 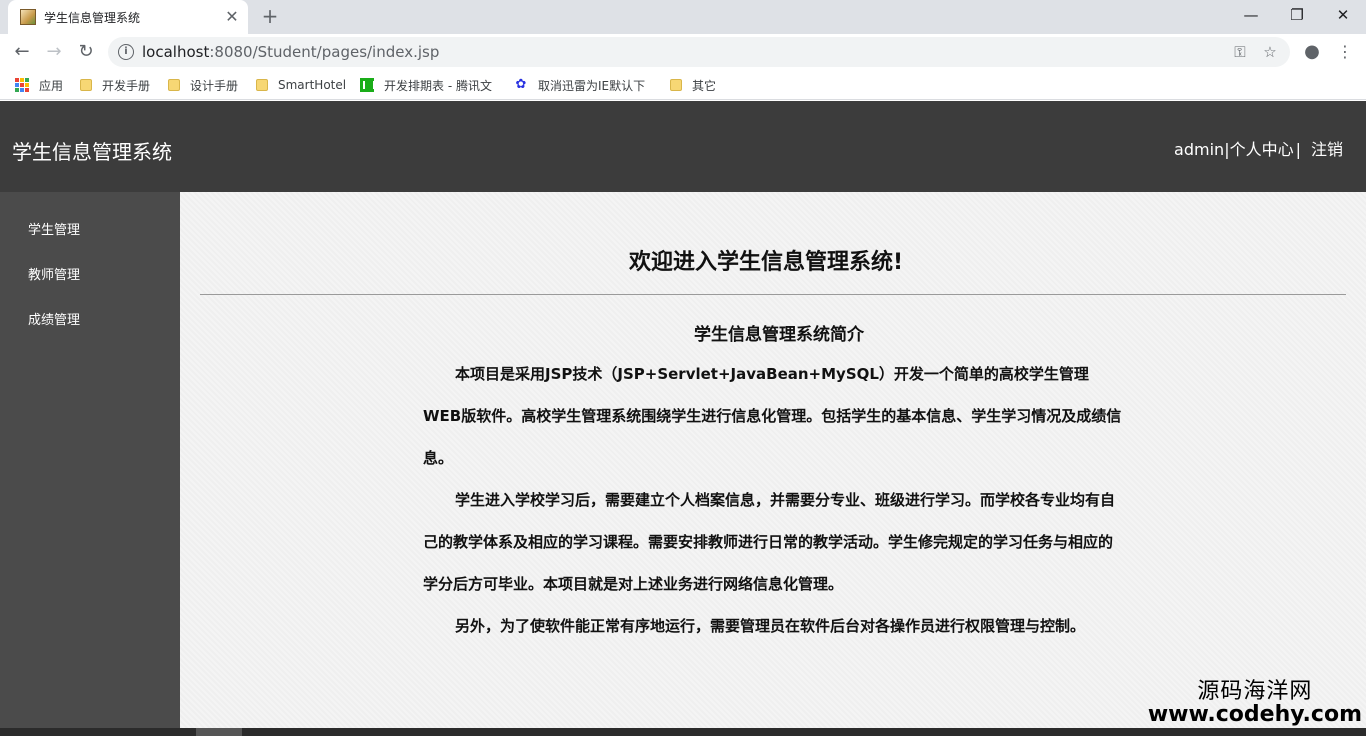 I want to click on minimize-button: —, so click(x=1251, y=15).